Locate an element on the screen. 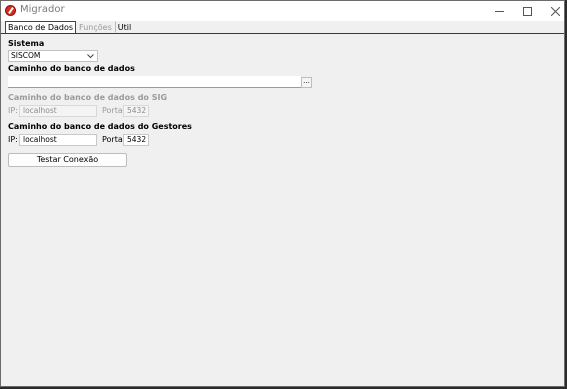  minimize-button is located at coordinates (499, 11).